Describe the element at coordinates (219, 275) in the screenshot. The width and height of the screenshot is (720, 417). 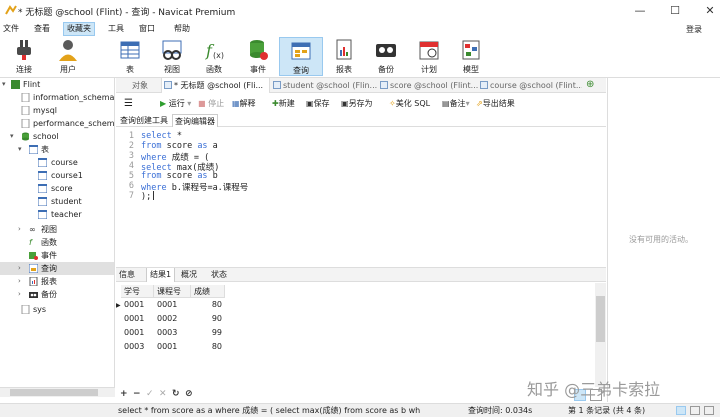
I see `tab-status: 状态` at that location.